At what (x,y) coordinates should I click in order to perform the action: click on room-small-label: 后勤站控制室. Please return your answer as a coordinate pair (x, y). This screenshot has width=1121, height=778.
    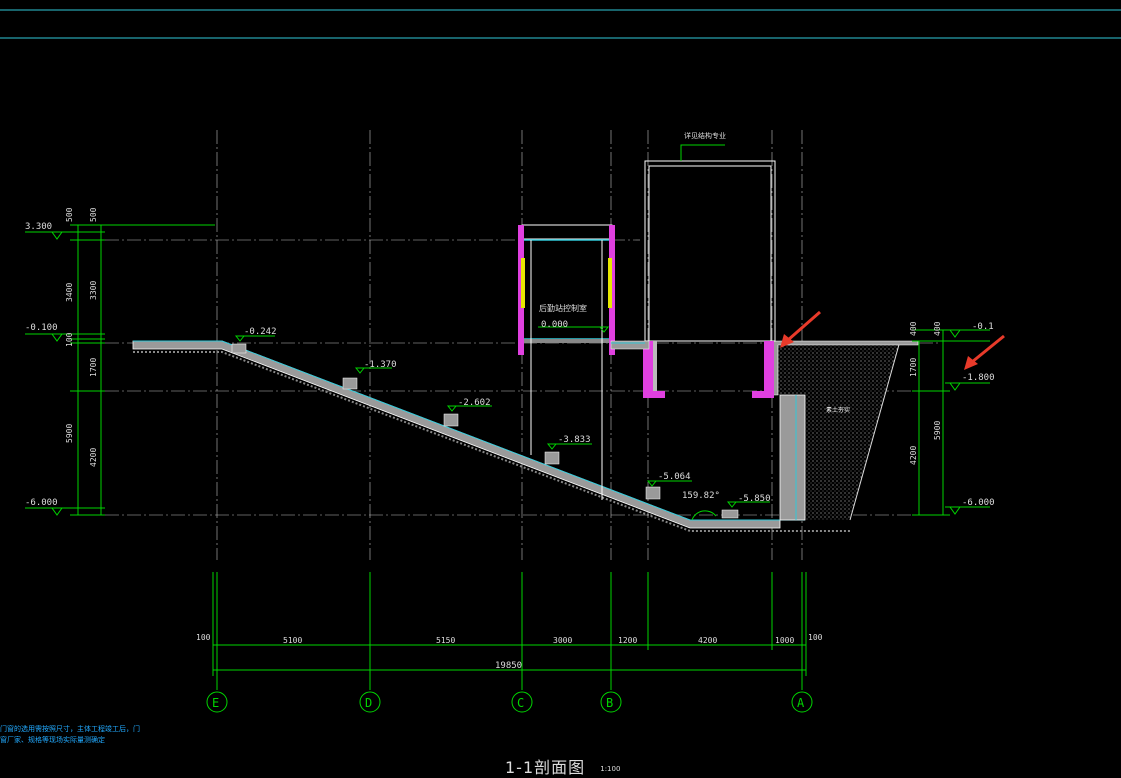
    Looking at the image, I should click on (563, 308).